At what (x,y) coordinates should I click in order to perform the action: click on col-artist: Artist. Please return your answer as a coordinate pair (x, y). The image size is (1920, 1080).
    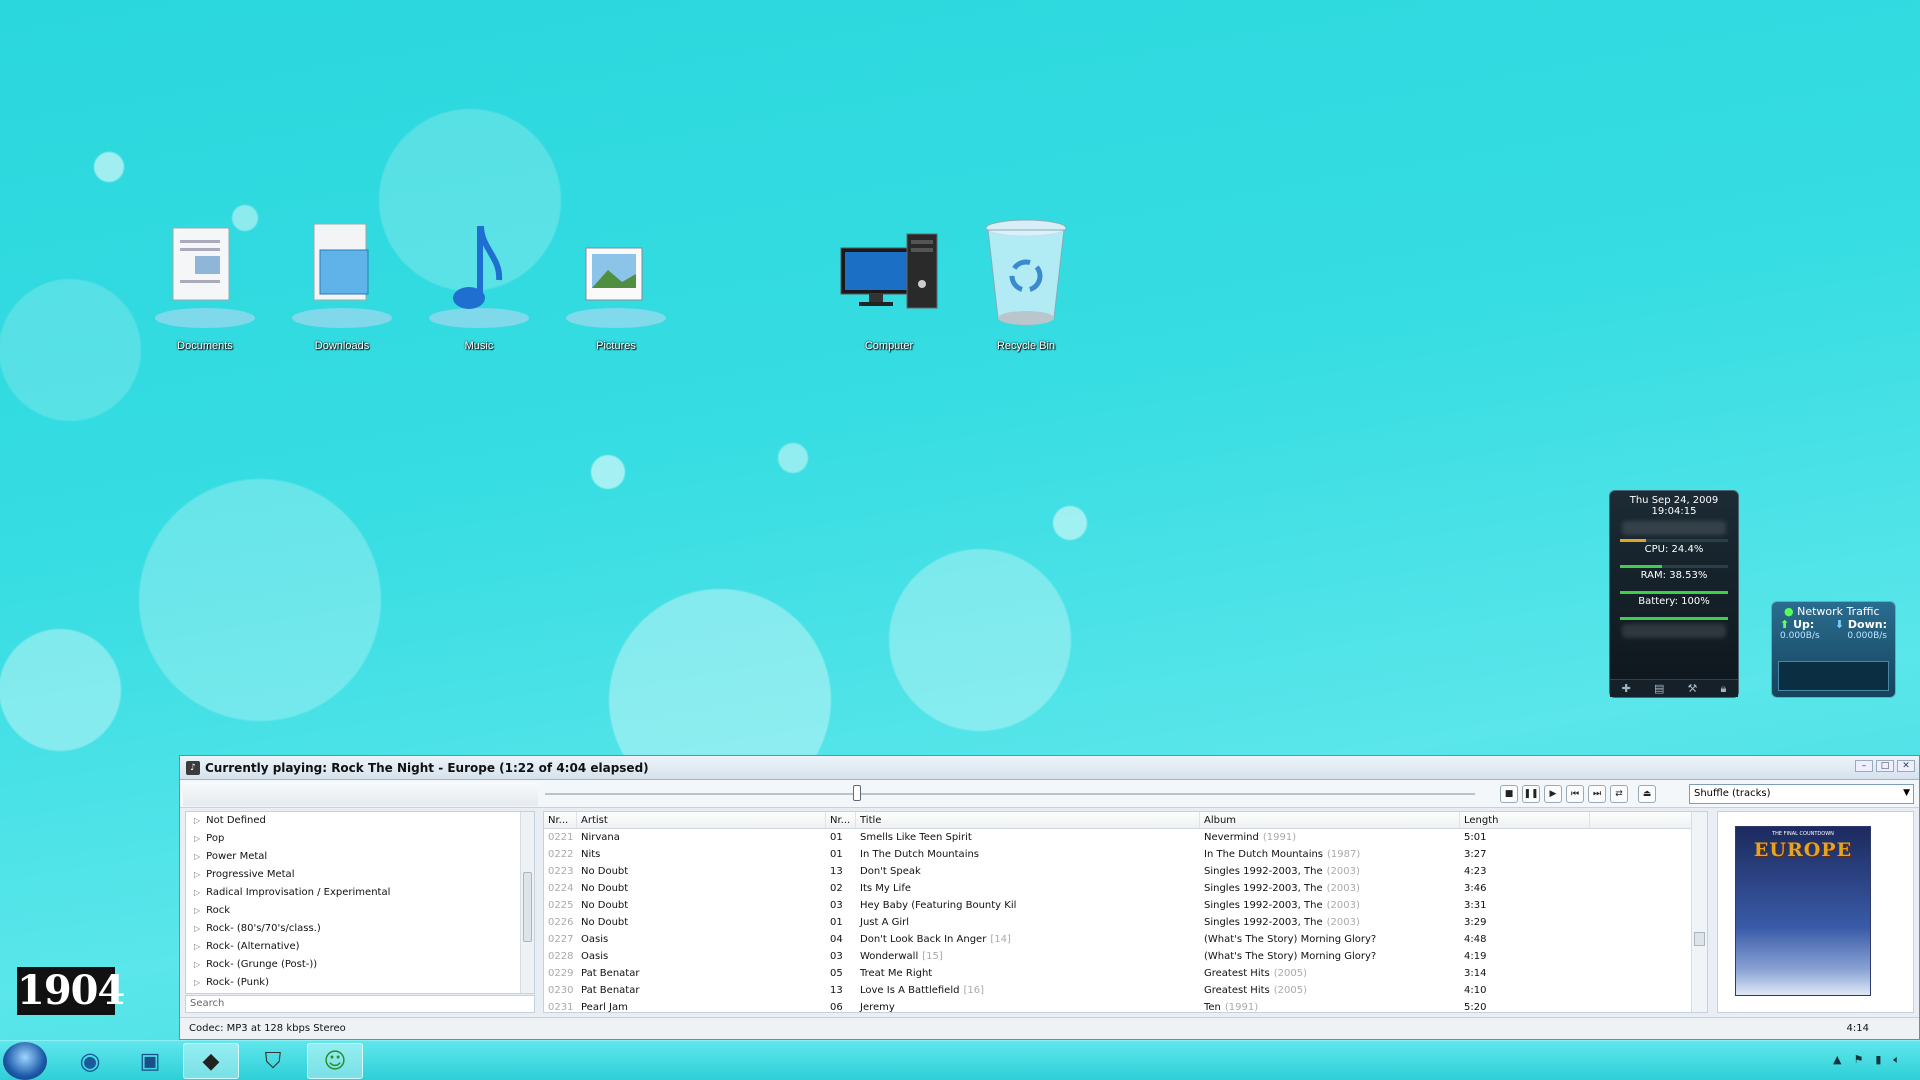
    Looking at the image, I should click on (701, 820).